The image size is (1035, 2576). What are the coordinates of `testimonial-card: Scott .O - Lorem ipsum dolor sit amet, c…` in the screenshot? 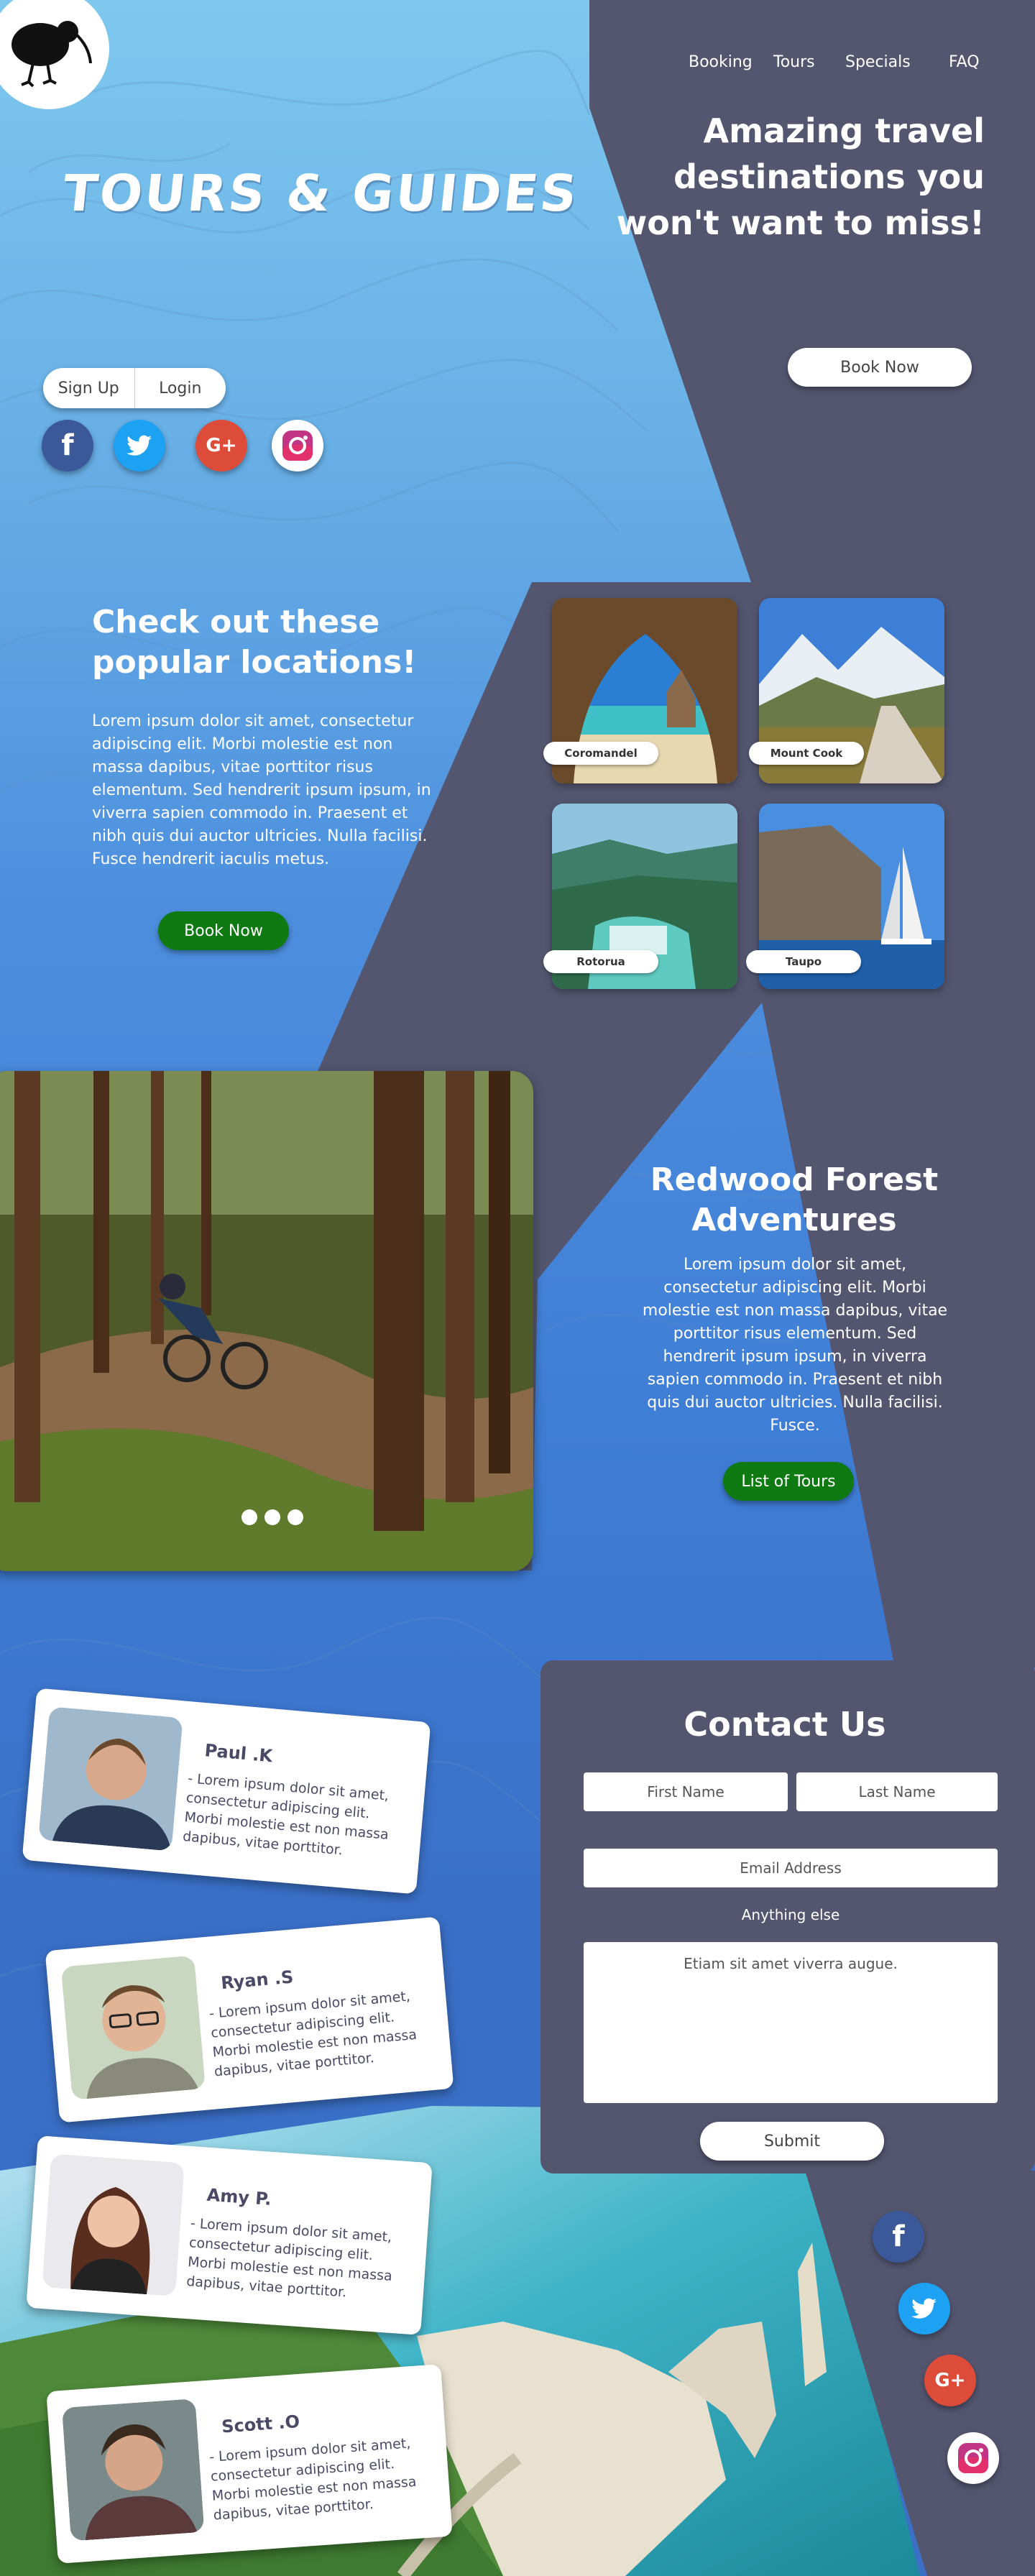 It's located at (249, 2464).